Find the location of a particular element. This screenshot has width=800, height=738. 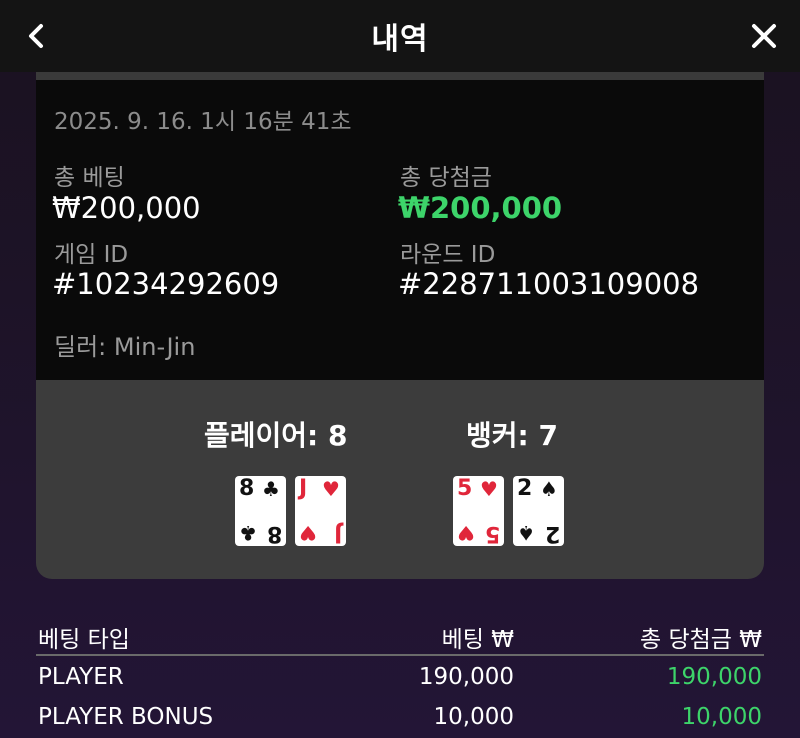

header-bar: 내역 is located at coordinates (400, 36).